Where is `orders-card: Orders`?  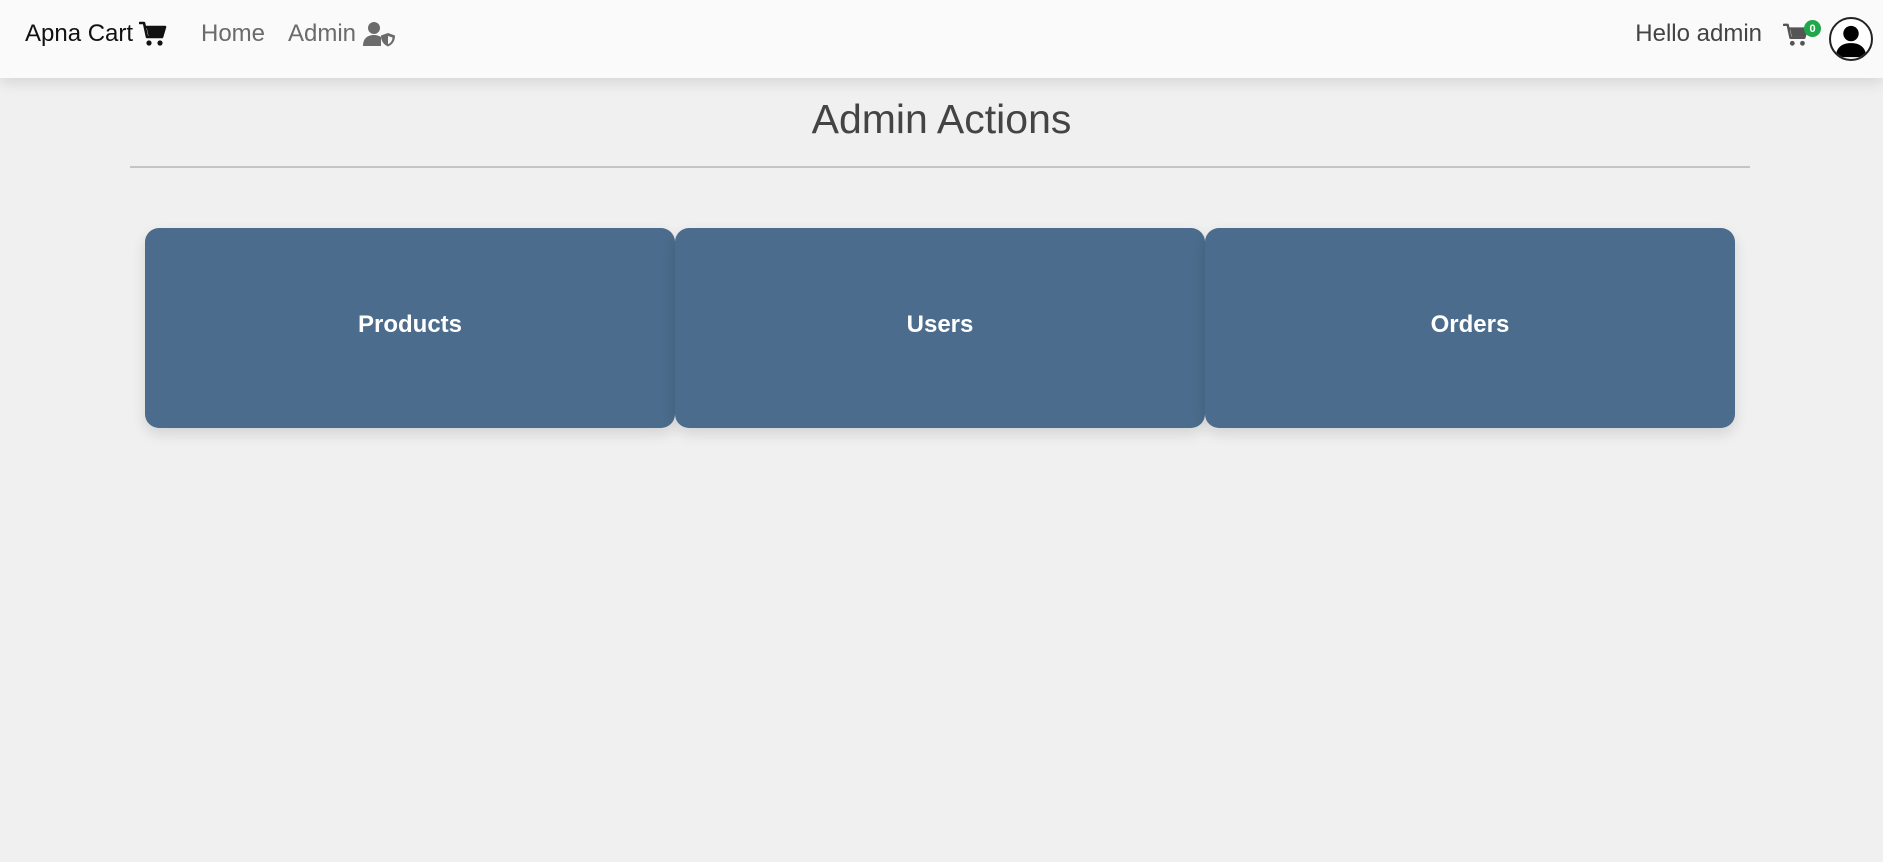
orders-card: Orders is located at coordinates (1470, 328).